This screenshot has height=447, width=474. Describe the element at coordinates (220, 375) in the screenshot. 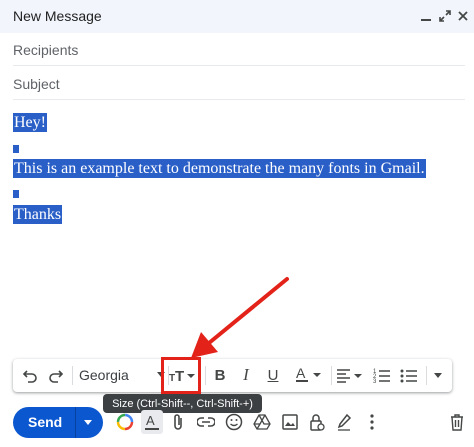

I see `bold-icon: B` at that location.